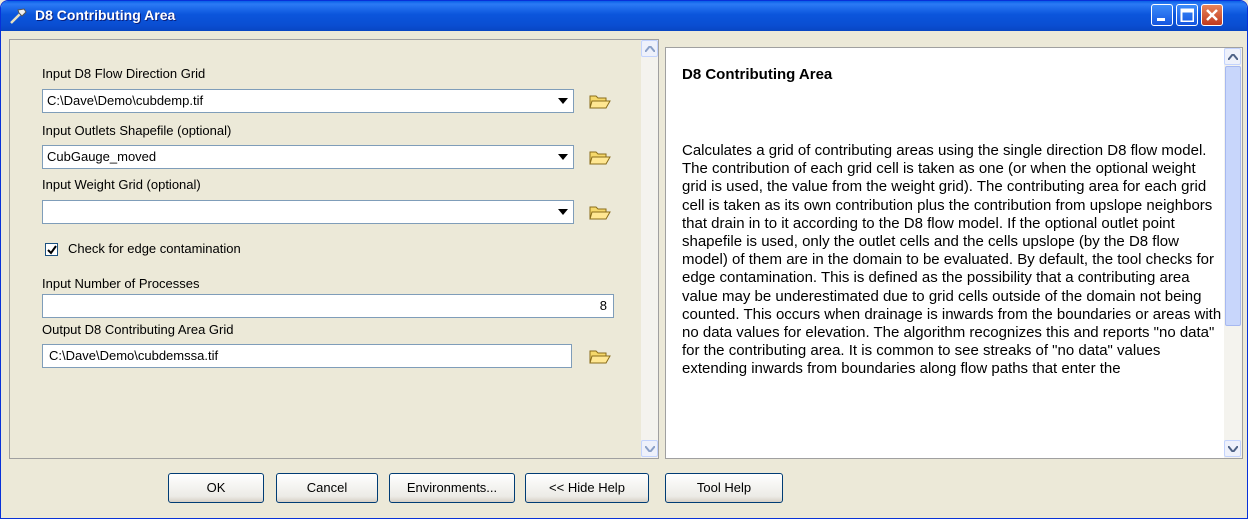 The height and width of the screenshot is (519, 1248). Describe the element at coordinates (308, 212) in the screenshot. I see `weight-grid-combo` at that location.